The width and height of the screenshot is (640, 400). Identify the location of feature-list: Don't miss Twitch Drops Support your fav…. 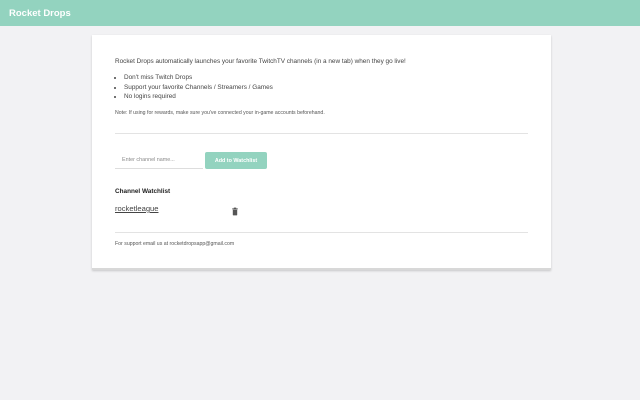
(198, 87).